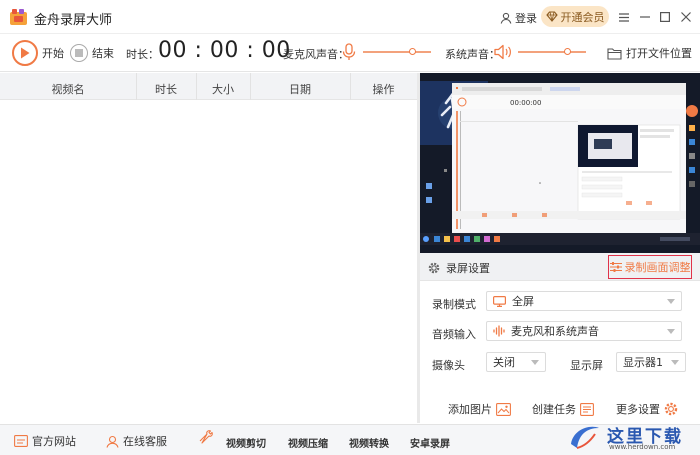 This screenshot has width=700, height=455. What do you see at coordinates (584, 301) in the screenshot?
I see `record-mode-select: 全屏` at bounding box center [584, 301].